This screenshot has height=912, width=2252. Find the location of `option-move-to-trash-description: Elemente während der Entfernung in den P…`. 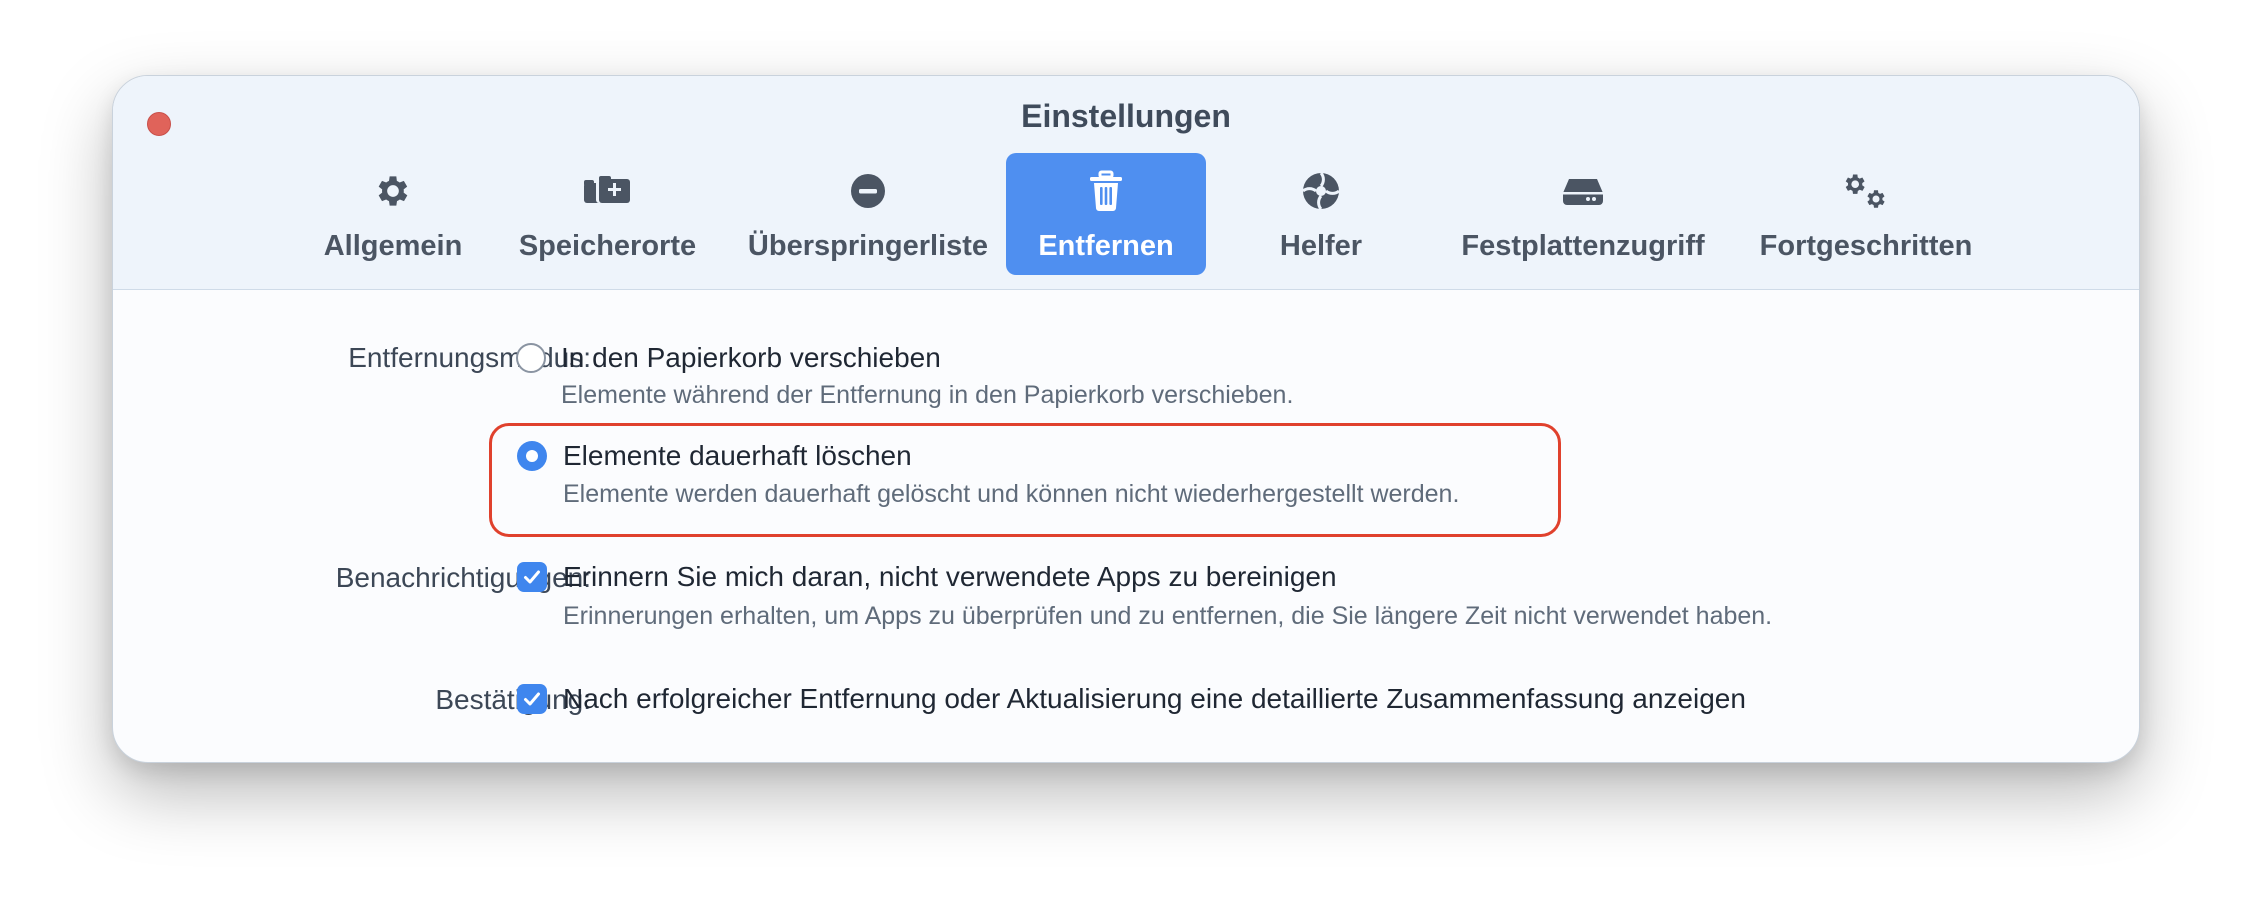

option-move-to-trash-description: Elemente während der Entfernung in den P… is located at coordinates (927, 395).